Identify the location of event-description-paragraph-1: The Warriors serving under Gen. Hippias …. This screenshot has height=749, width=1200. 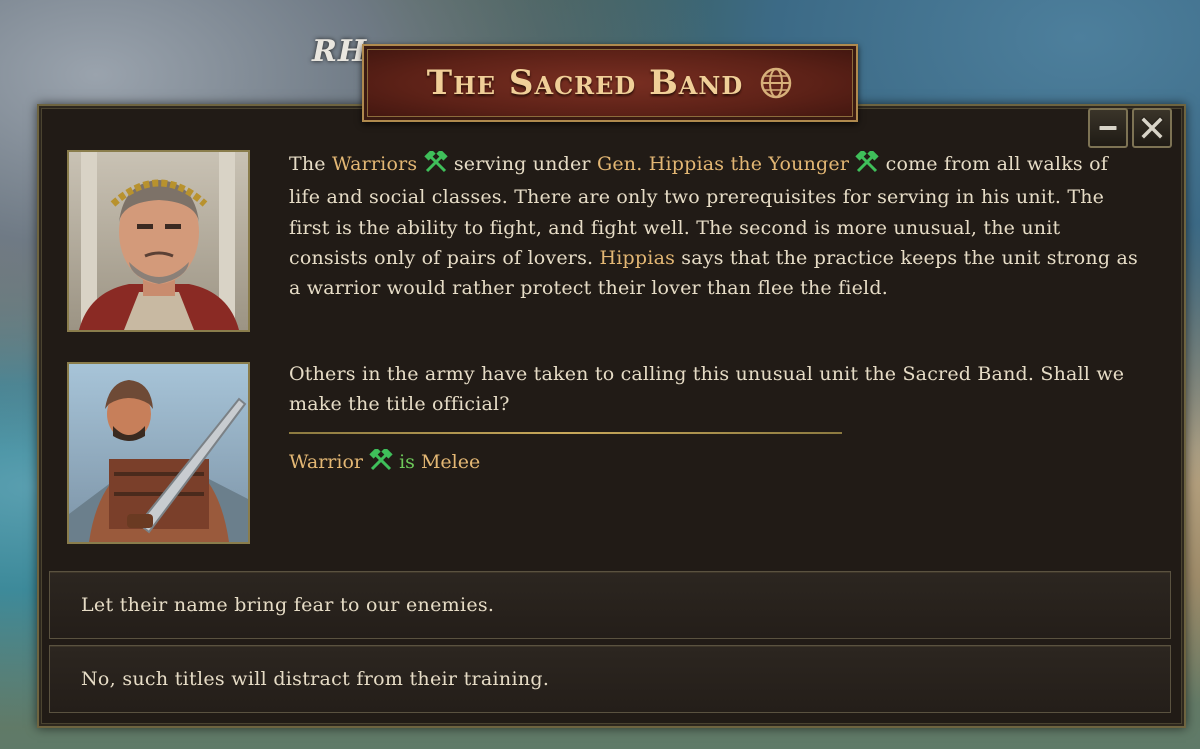
(714, 226).